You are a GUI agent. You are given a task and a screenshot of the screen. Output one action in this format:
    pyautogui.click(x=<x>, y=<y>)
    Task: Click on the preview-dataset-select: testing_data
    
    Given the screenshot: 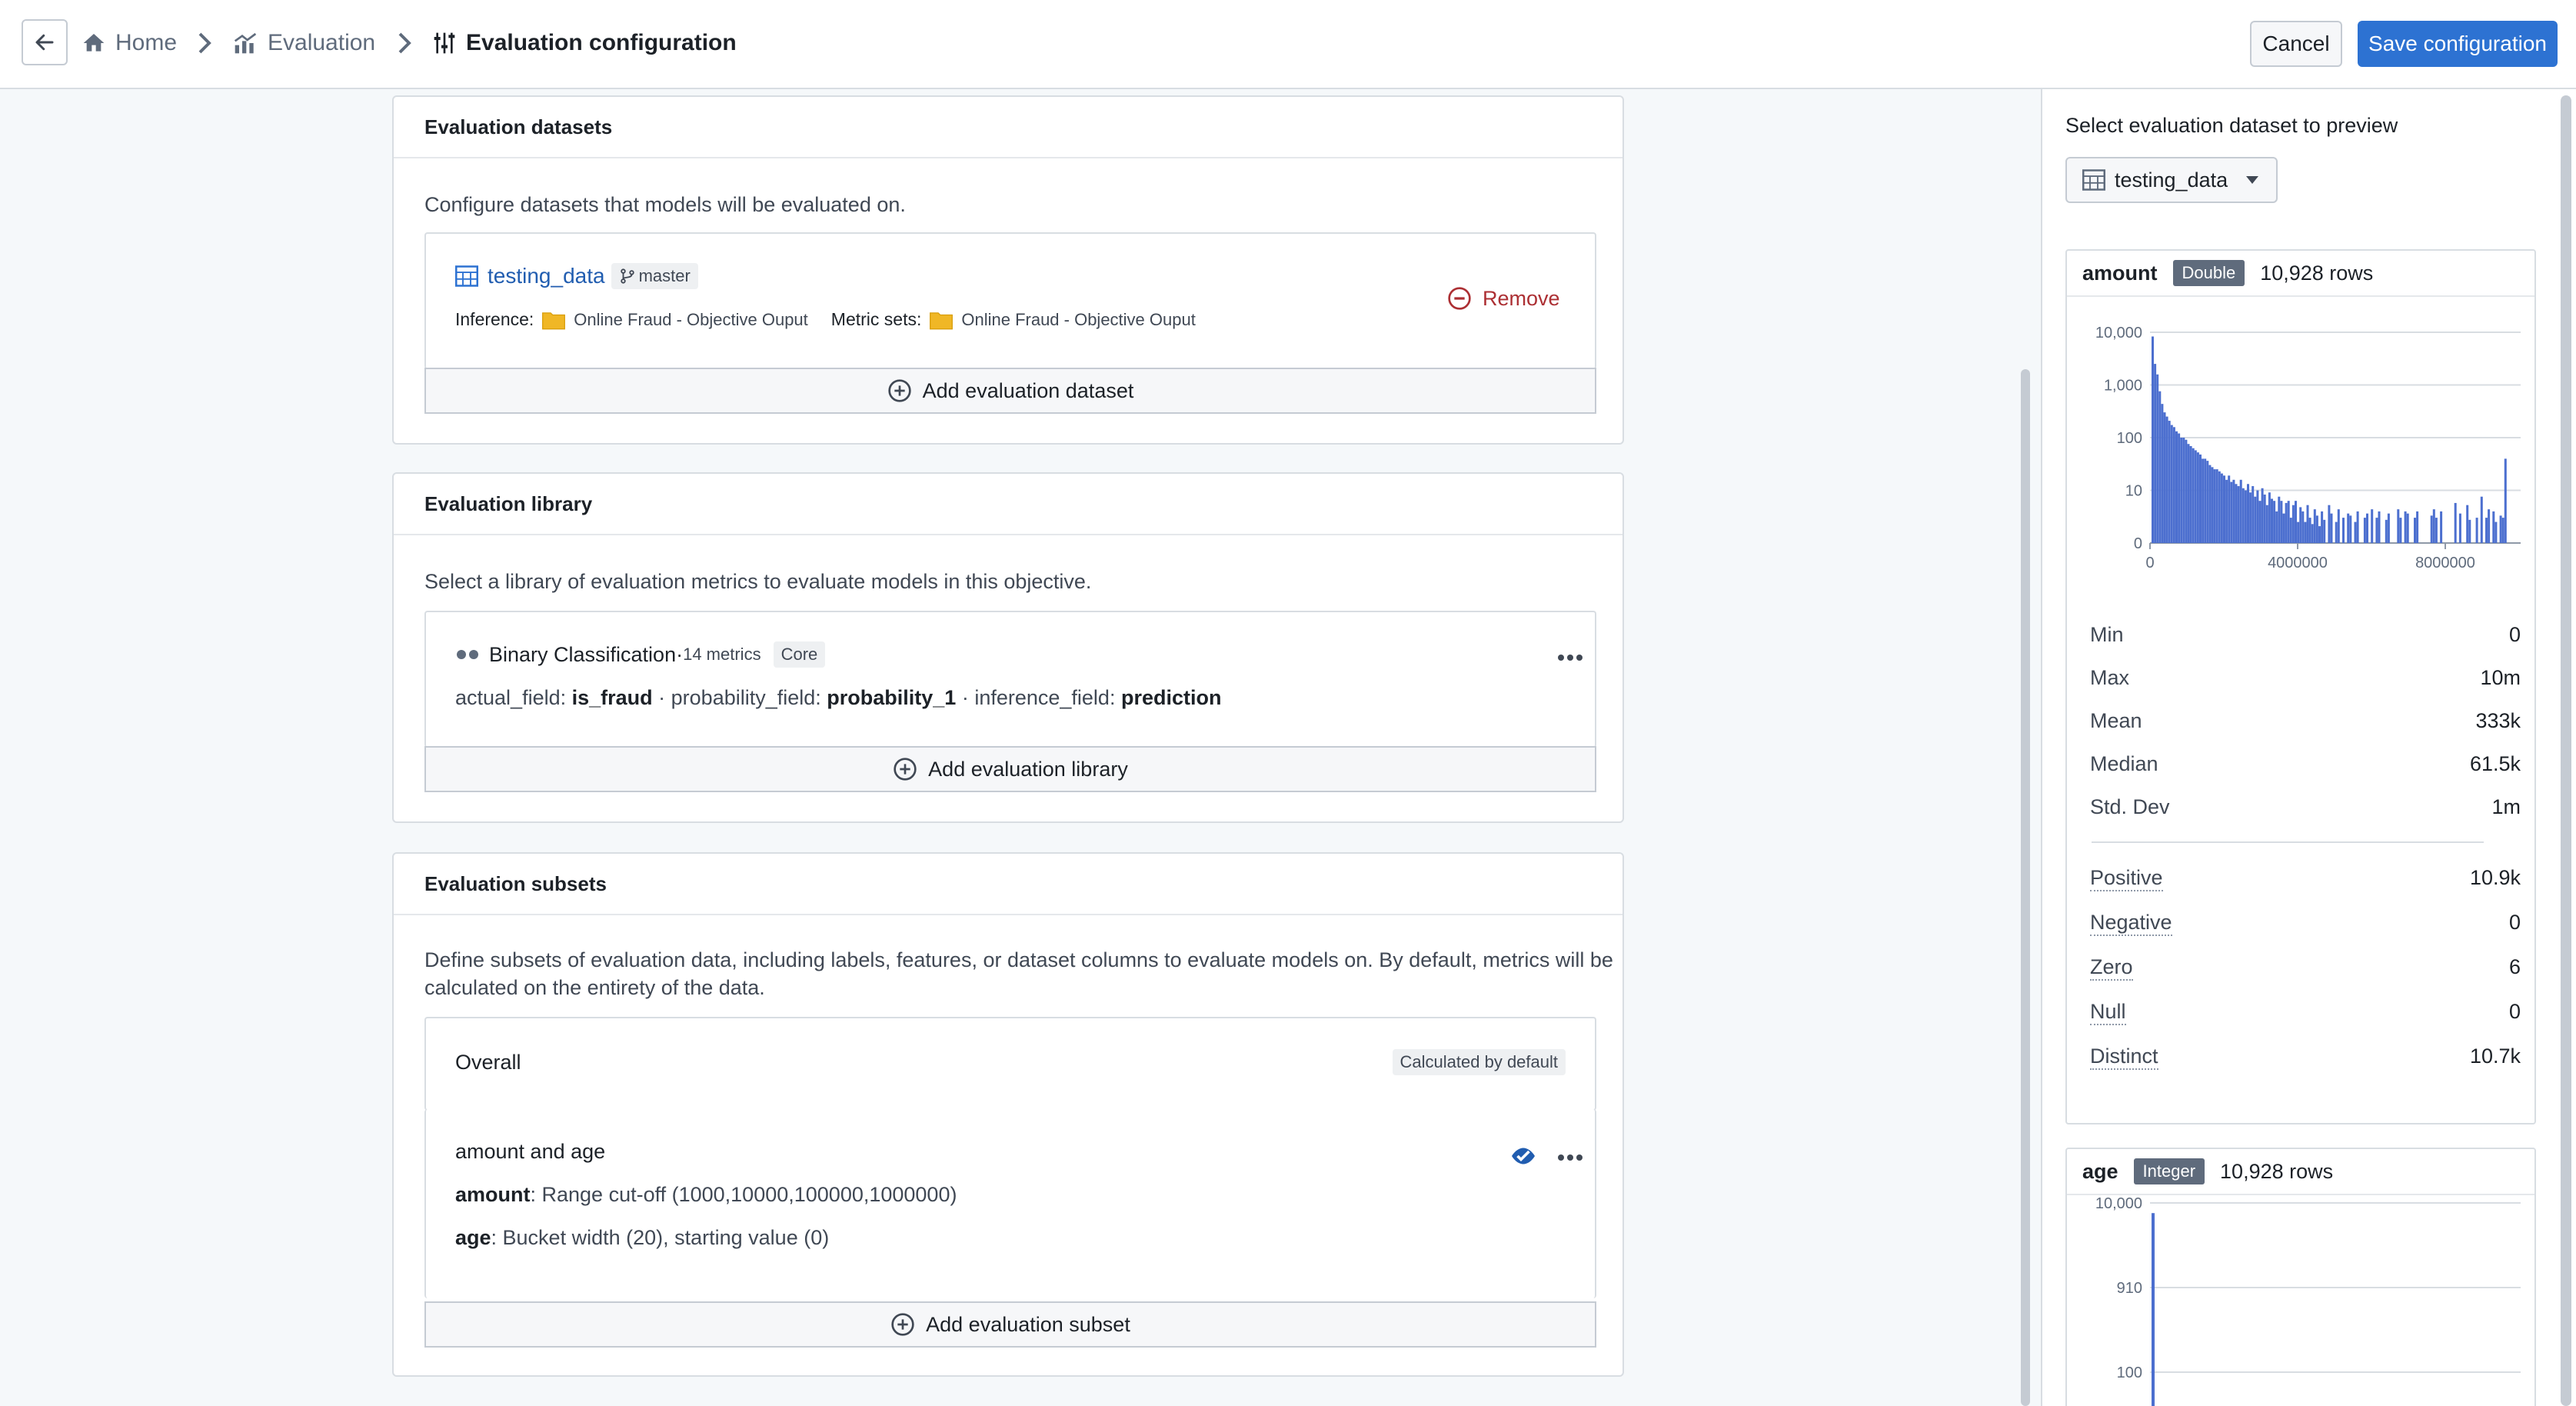 What is the action you would take?
    pyautogui.click(x=2172, y=180)
    